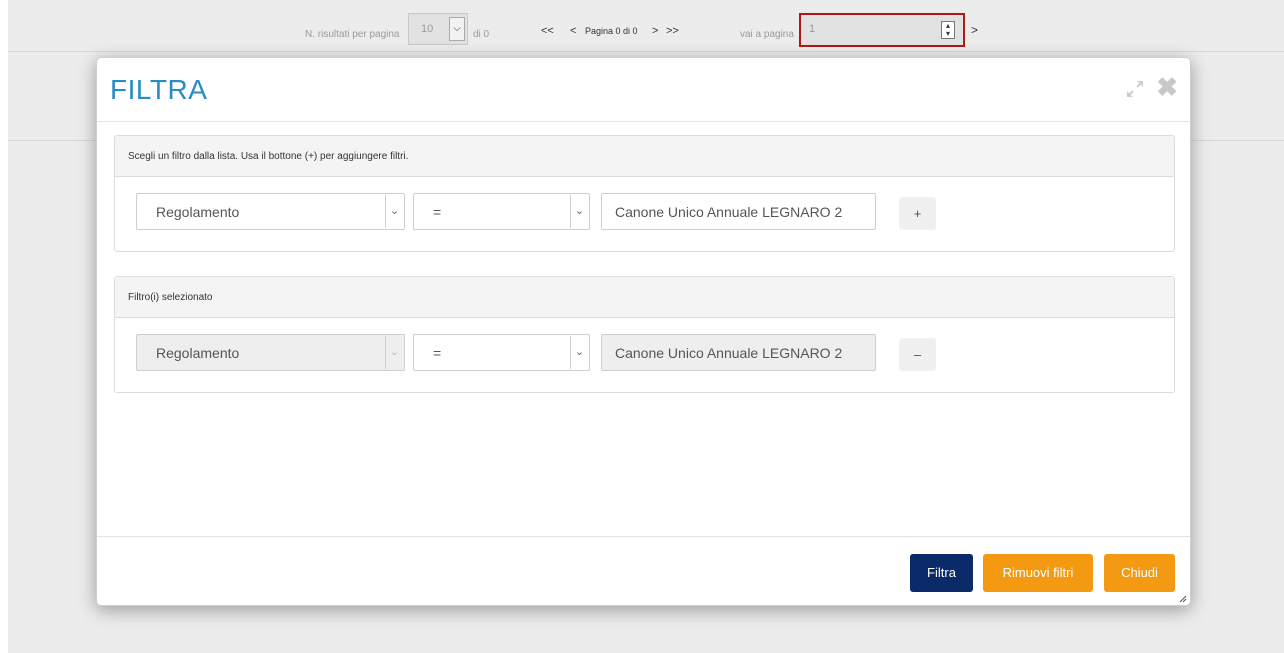 This screenshot has height=653, width=1284. I want to click on add-filter-button: +, so click(917, 213).